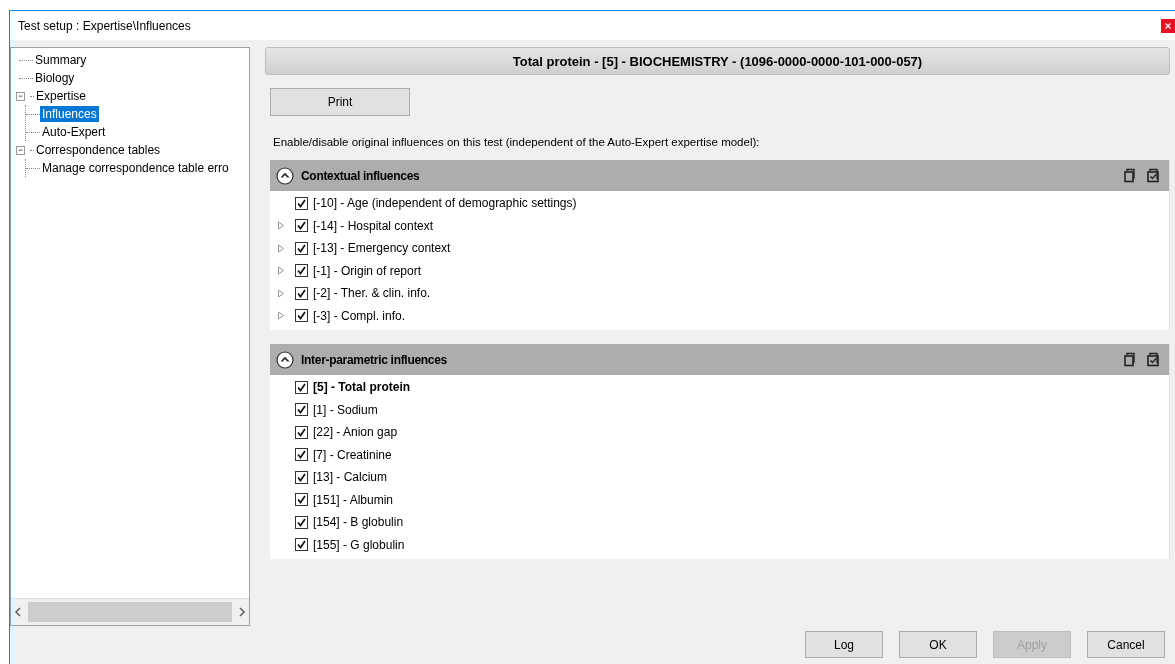  Describe the element at coordinates (719, 175) in the screenshot. I see `section-header: Contextual influences` at that location.